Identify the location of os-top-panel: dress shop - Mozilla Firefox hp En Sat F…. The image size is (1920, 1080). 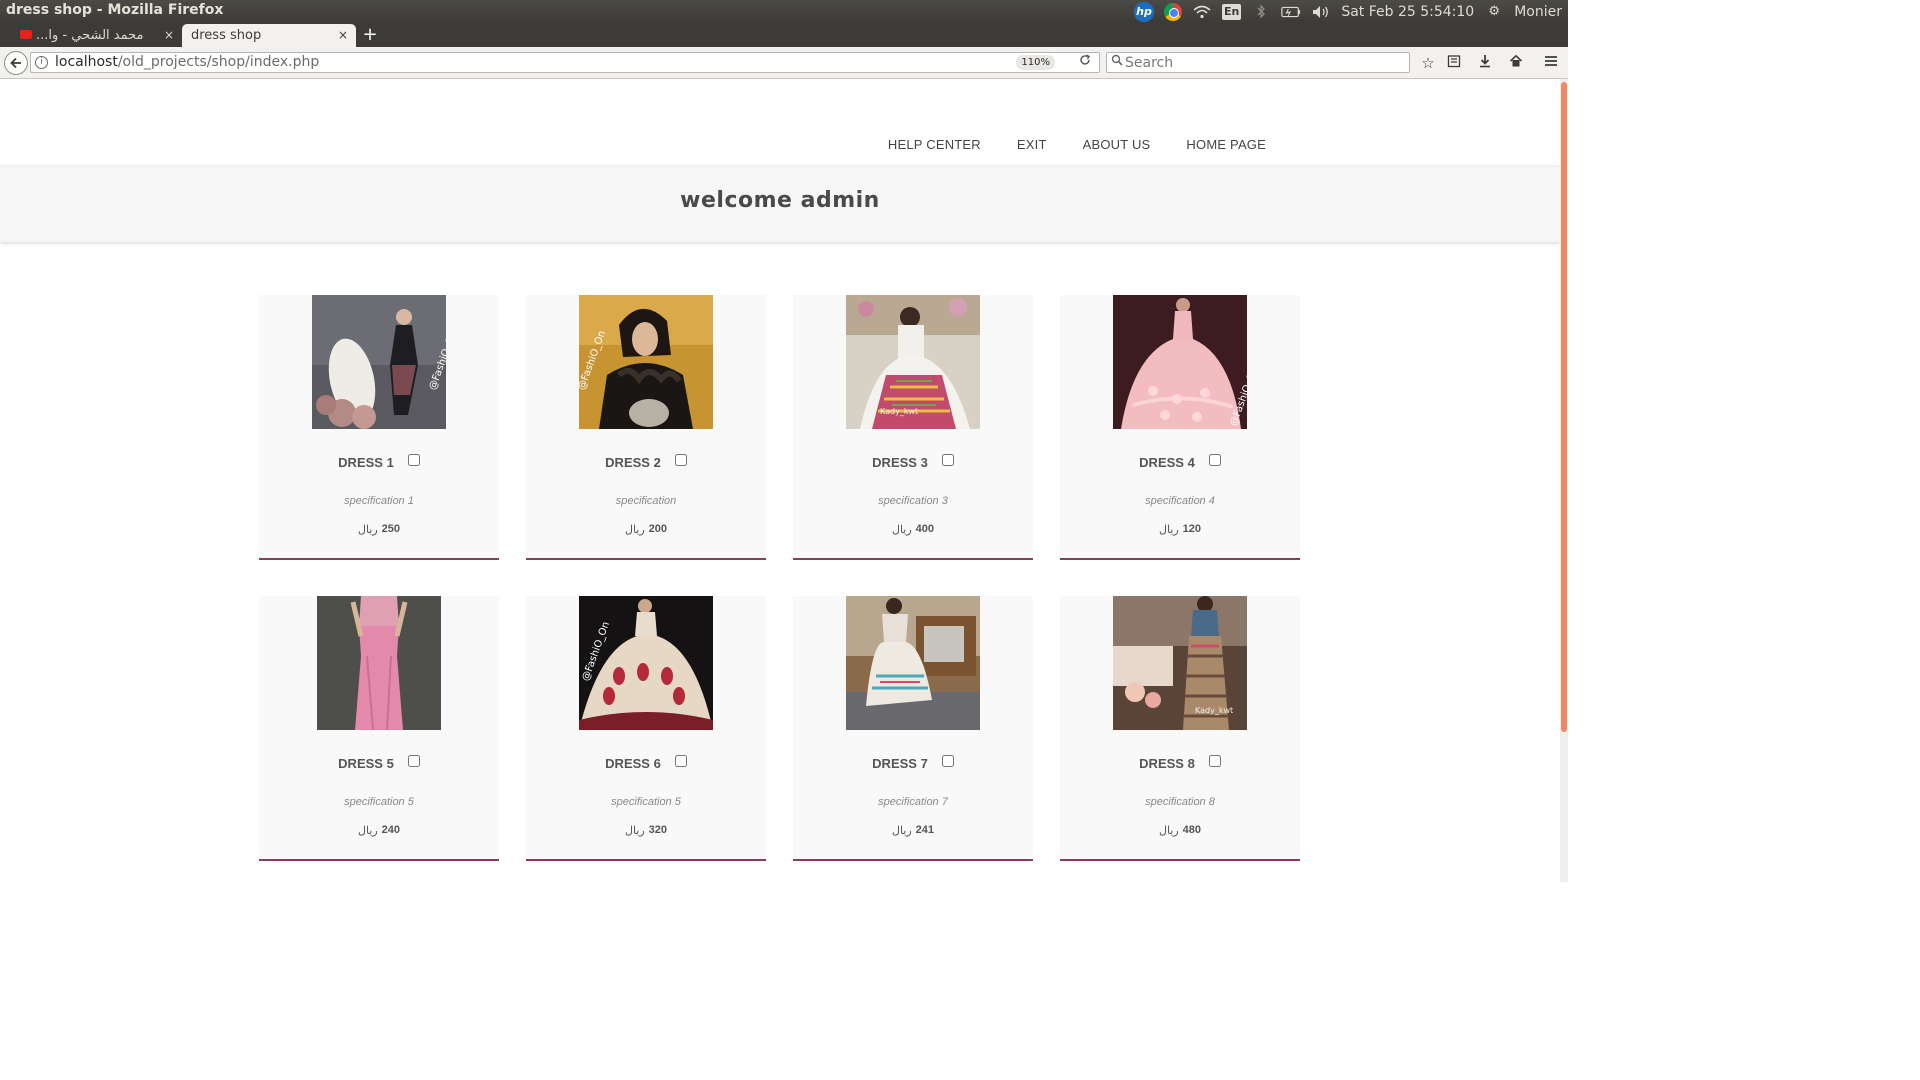
(784, 11).